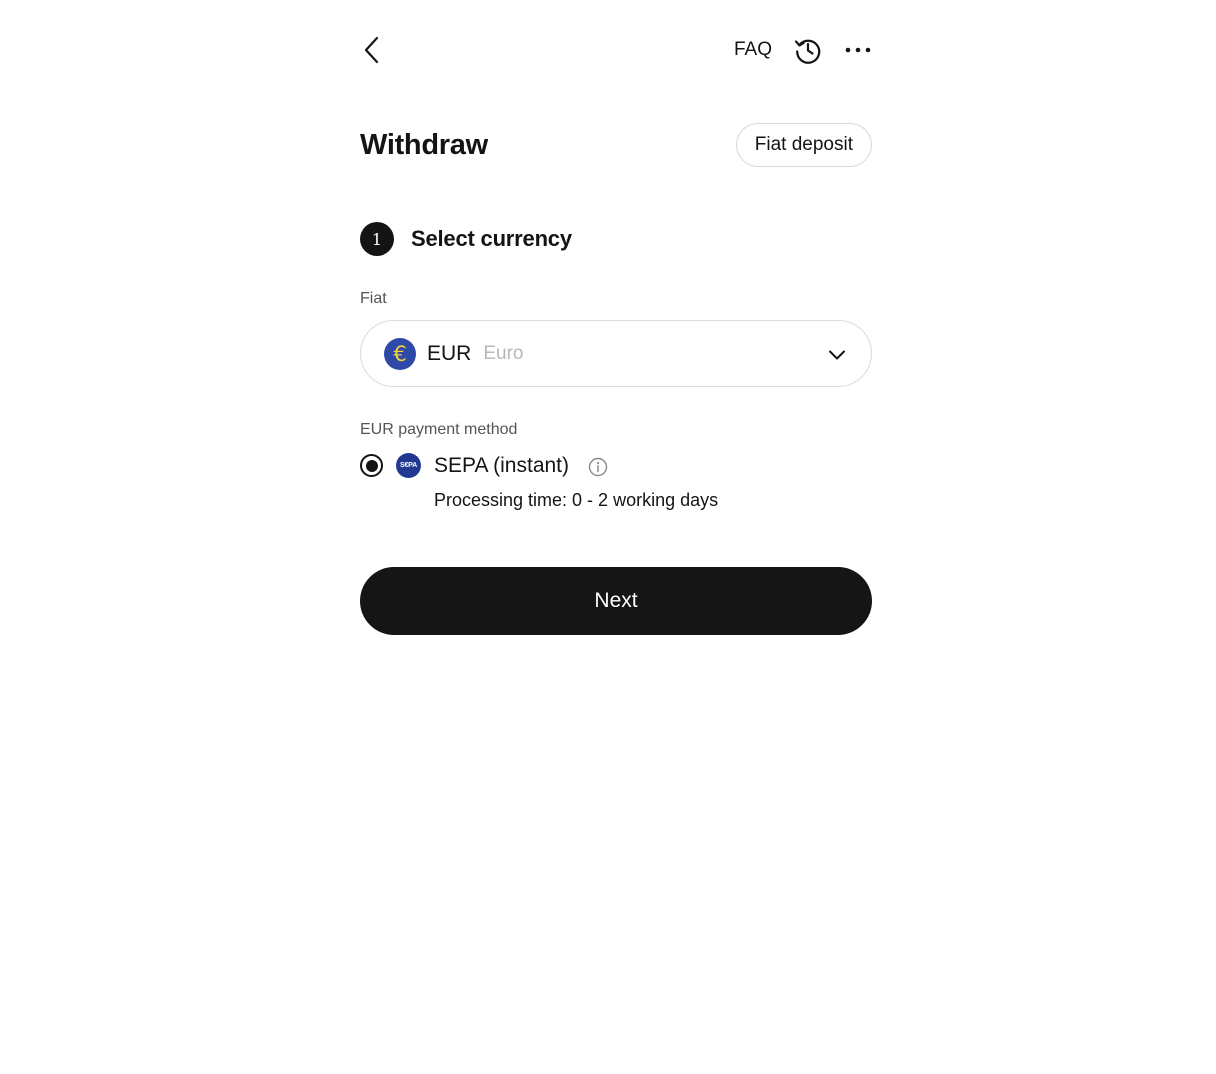 This screenshot has height=1074, width=1216. I want to click on fiat-deposit-button: Fiat deposit, so click(803, 145).